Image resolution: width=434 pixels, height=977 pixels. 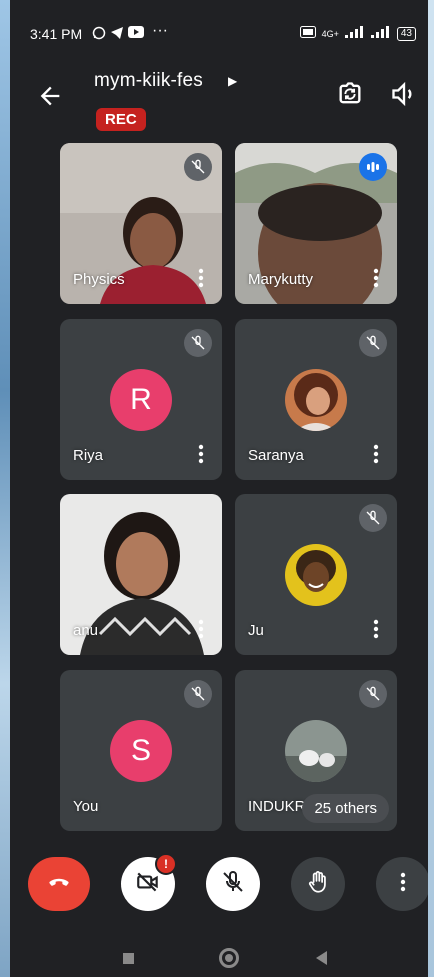 I want to click on participant-name: You, so click(x=86, y=806).